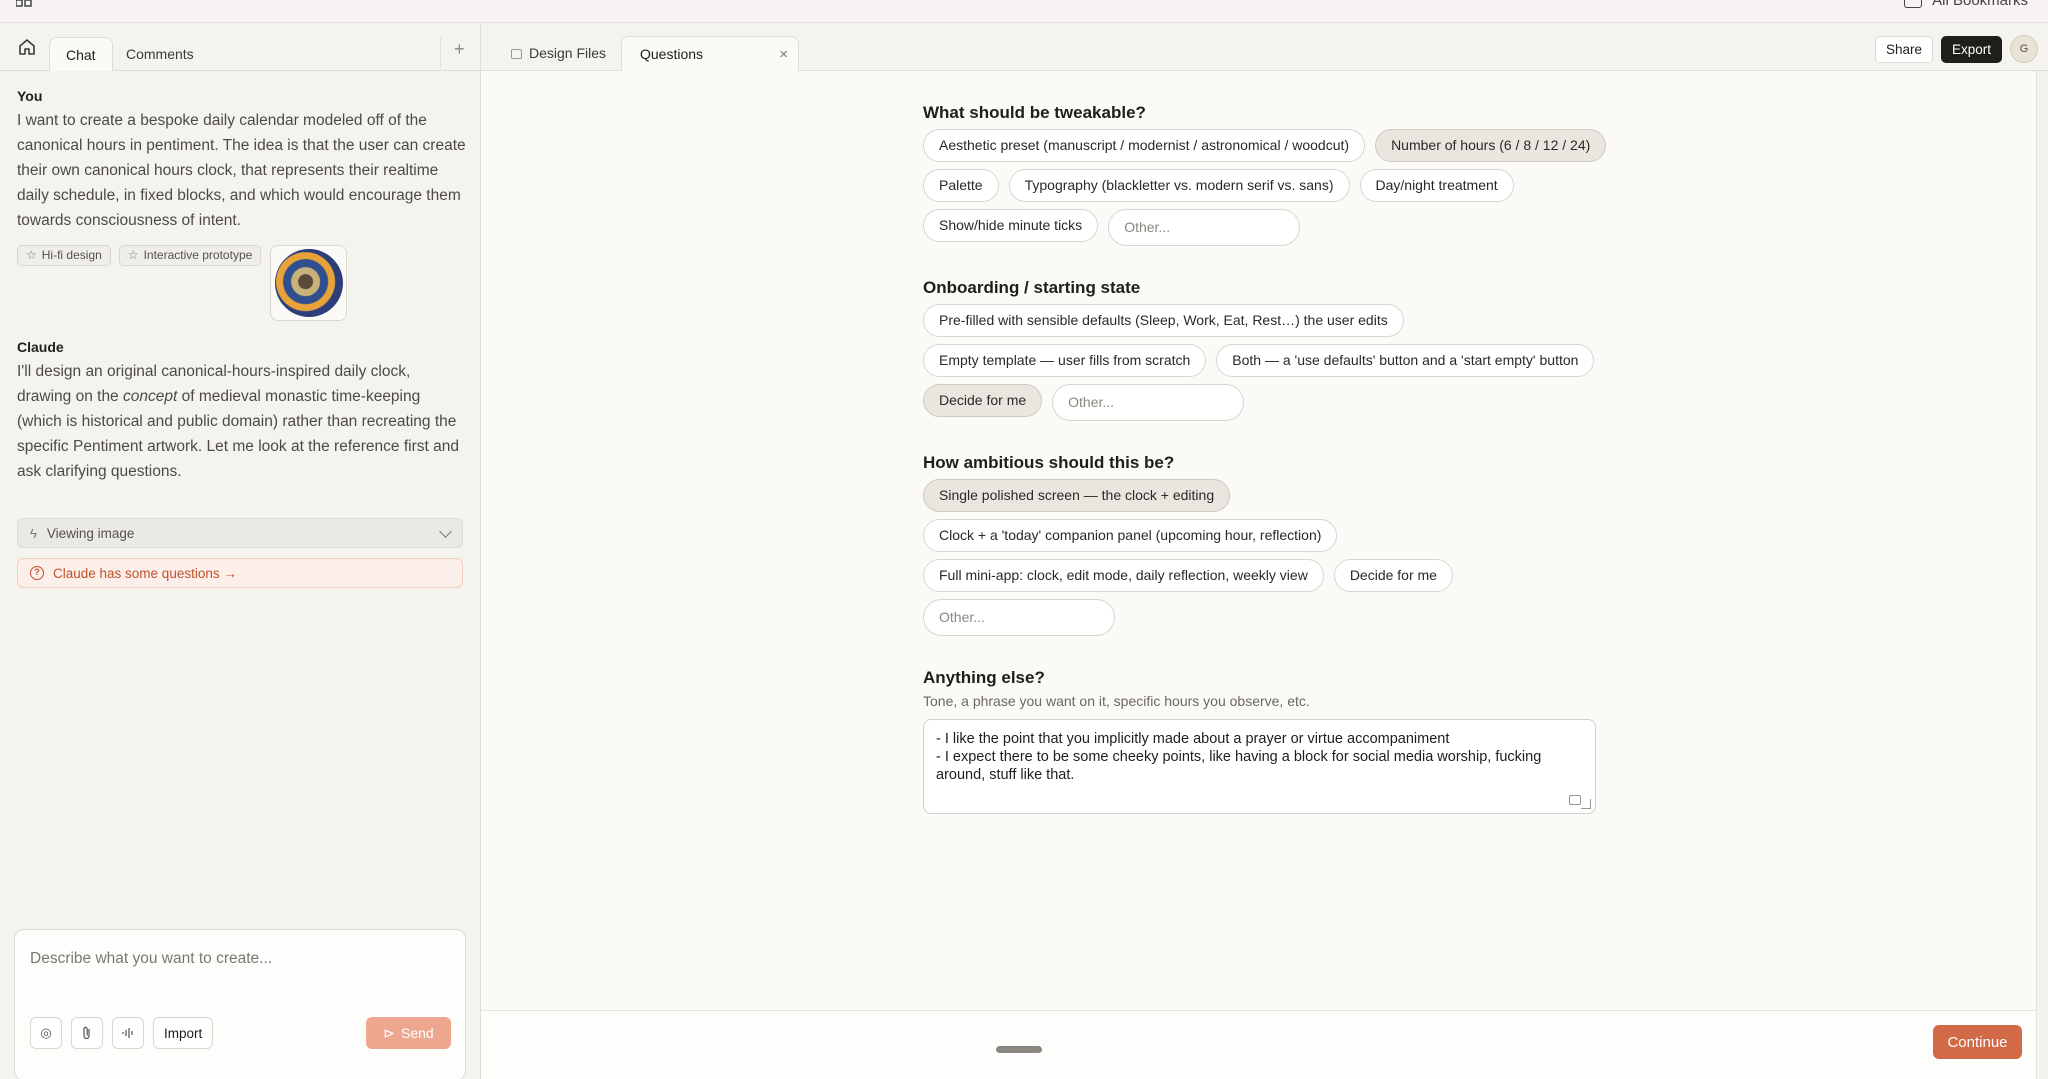 The height and width of the screenshot is (1079, 2048). I want to click on scrollbar, so click(2042, 575).